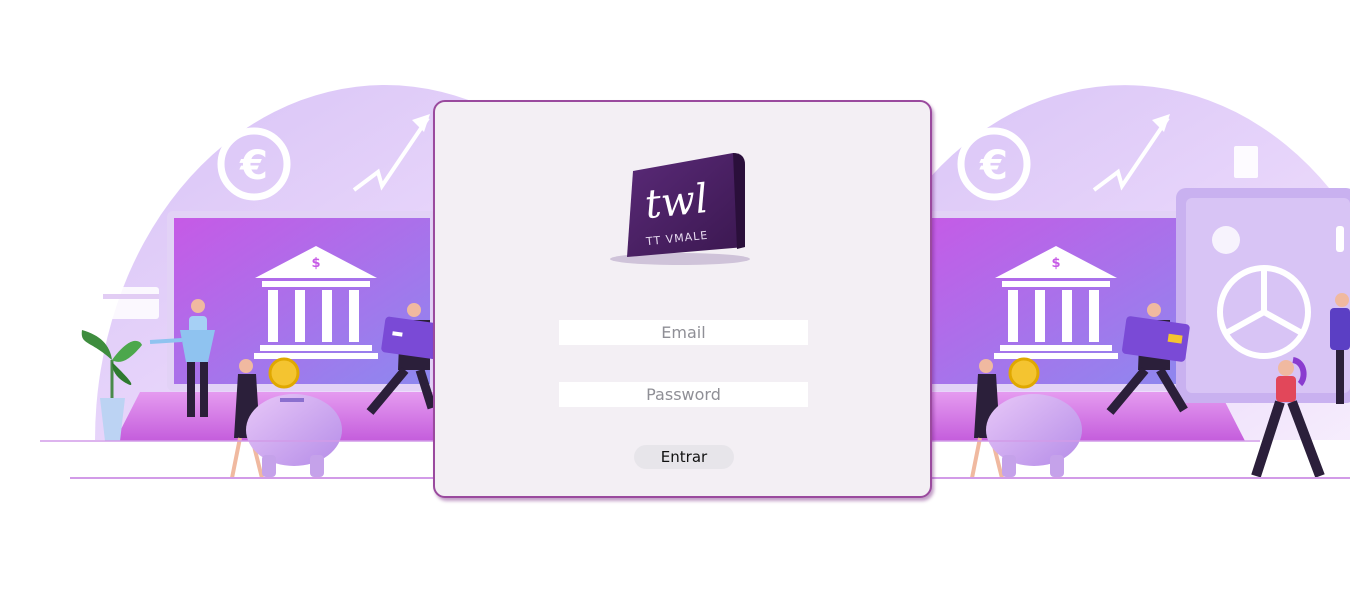 The height and width of the screenshot is (609, 1350). Describe the element at coordinates (684, 457) in the screenshot. I see `login-button: Entrar` at that location.